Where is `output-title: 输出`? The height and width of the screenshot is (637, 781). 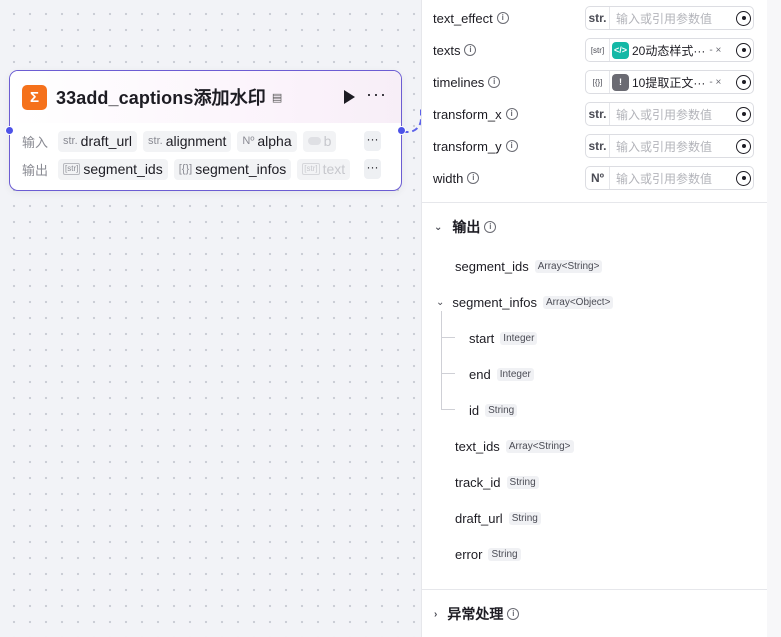 output-title: 输出 is located at coordinates (466, 227).